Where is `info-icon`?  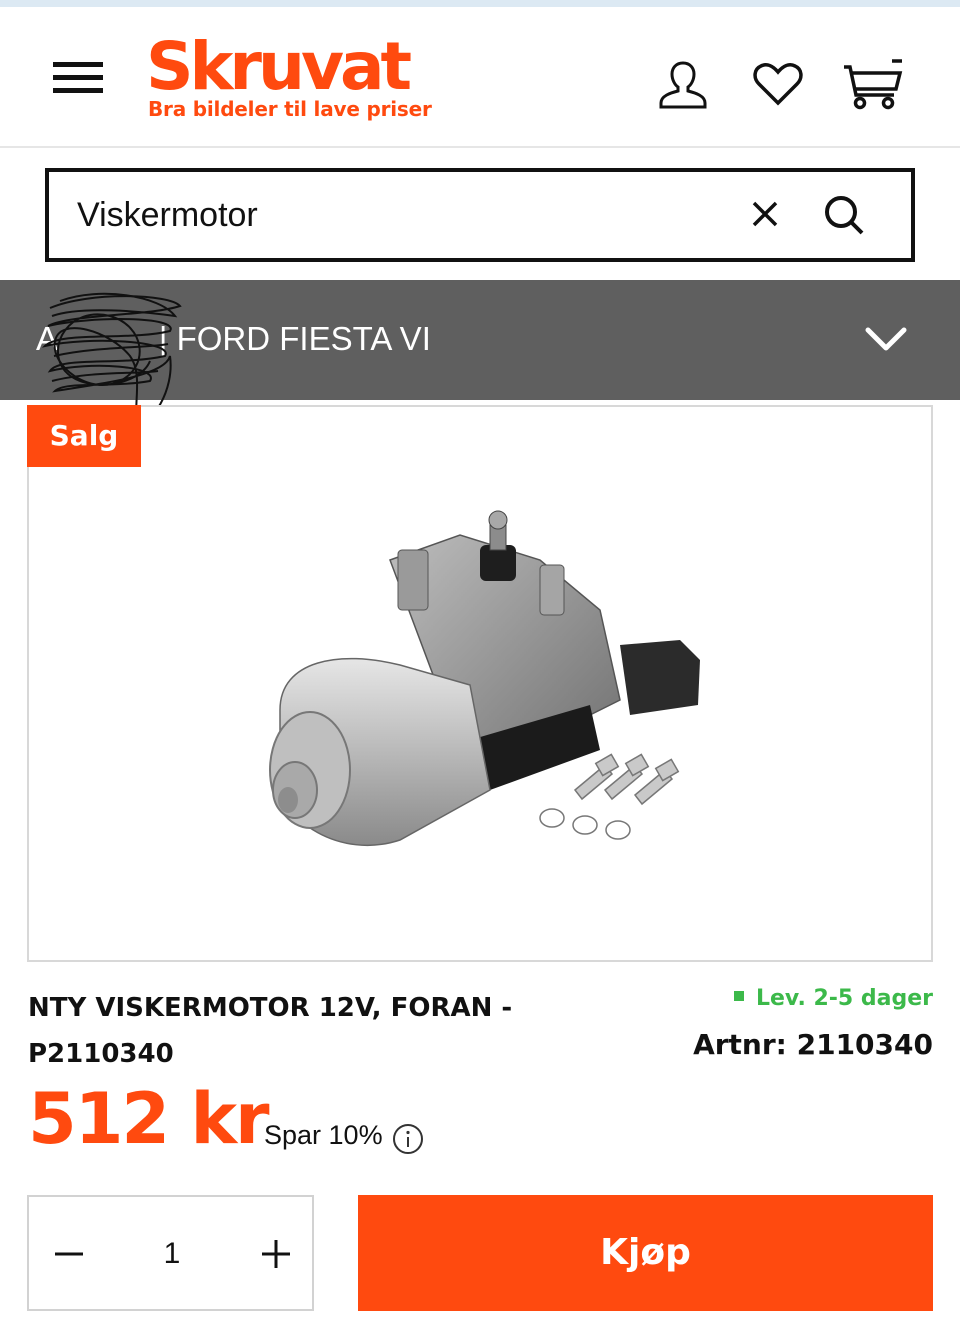 info-icon is located at coordinates (408, 1139).